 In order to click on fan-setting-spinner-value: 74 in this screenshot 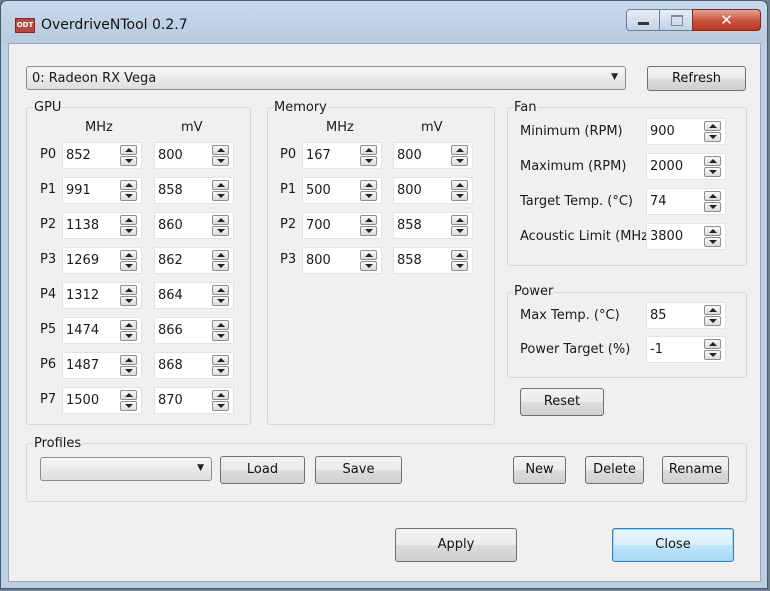, I will do `click(658, 201)`.